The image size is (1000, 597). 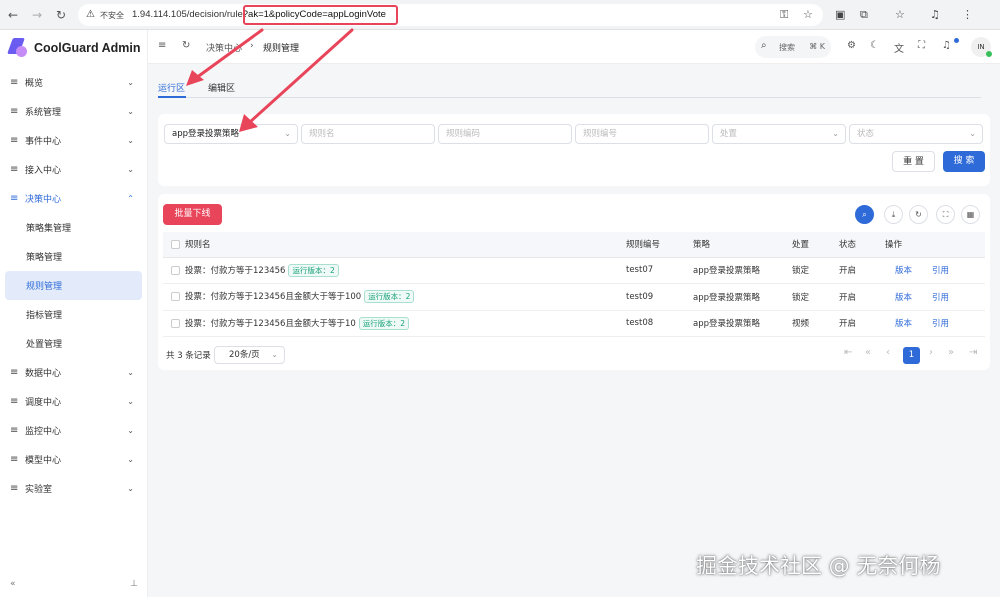 I want to click on reset-button: 重 置, so click(x=913, y=161).